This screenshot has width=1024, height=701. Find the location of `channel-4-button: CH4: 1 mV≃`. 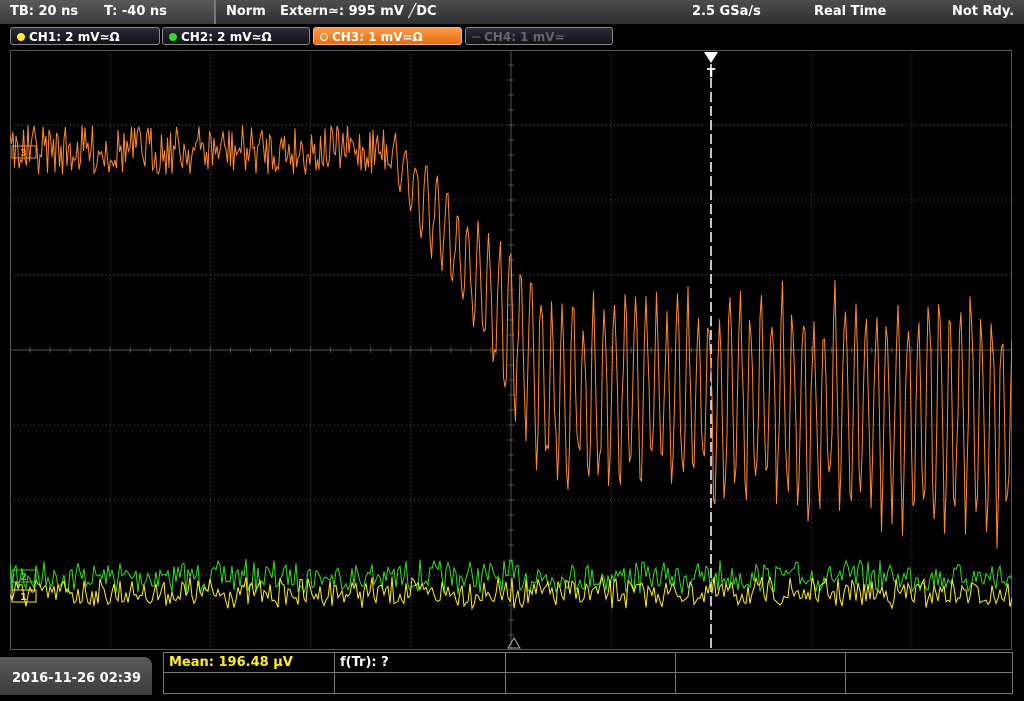

channel-4-button: CH4: 1 mV≃ is located at coordinates (539, 36).